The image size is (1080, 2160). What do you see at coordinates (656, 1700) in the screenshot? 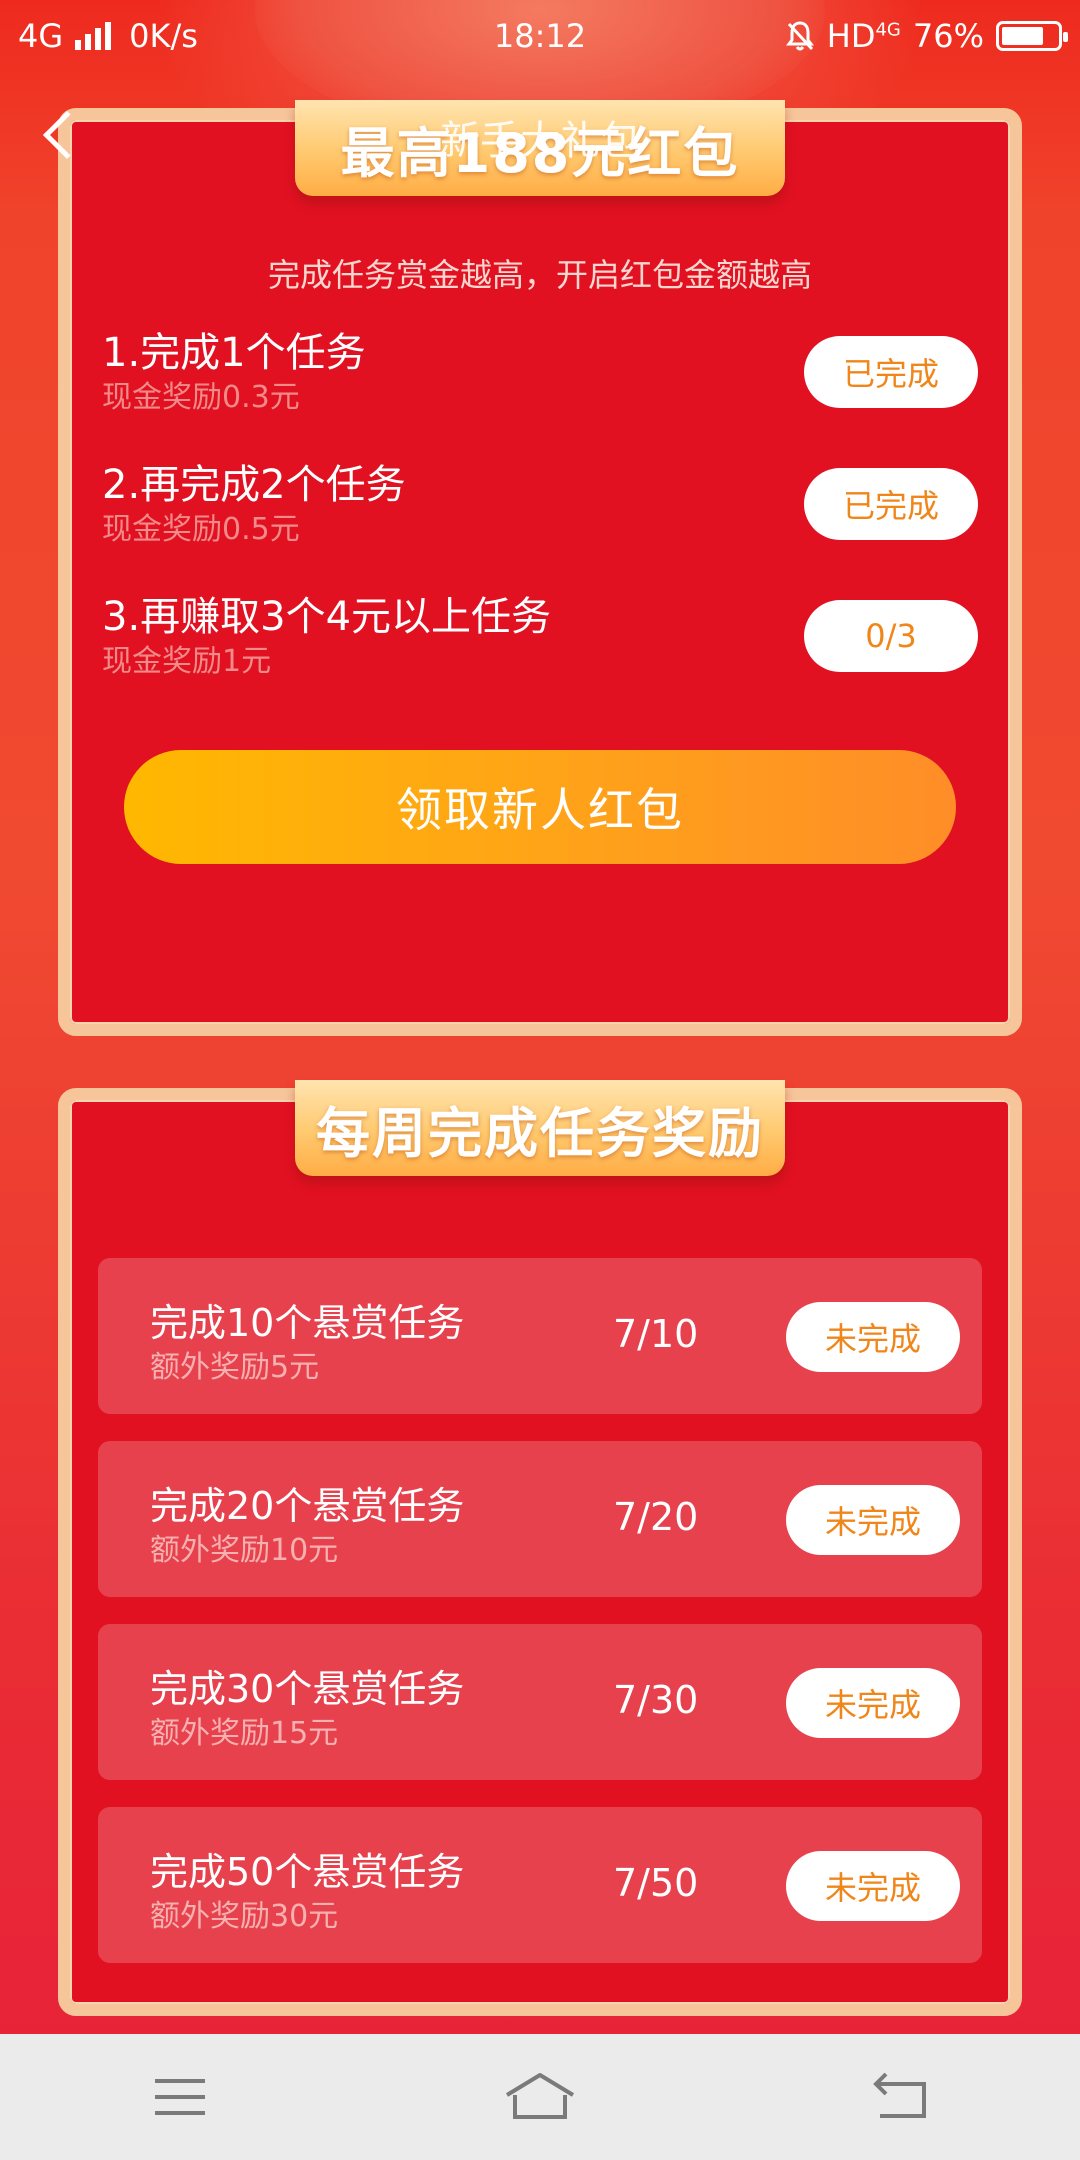
I see `weekly-task-progress: 7/30` at bounding box center [656, 1700].